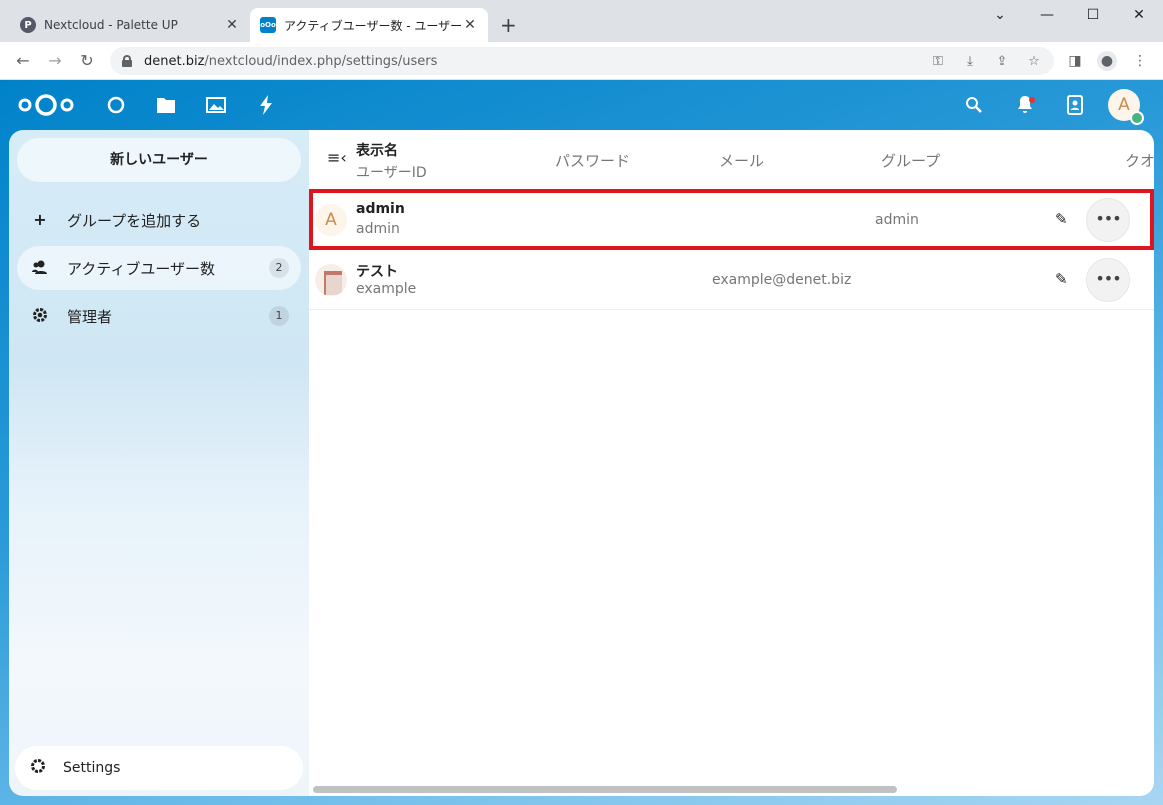 The image size is (1163, 805). Describe the element at coordinates (378, 229) in the screenshot. I see `user-id: admin` at that location.